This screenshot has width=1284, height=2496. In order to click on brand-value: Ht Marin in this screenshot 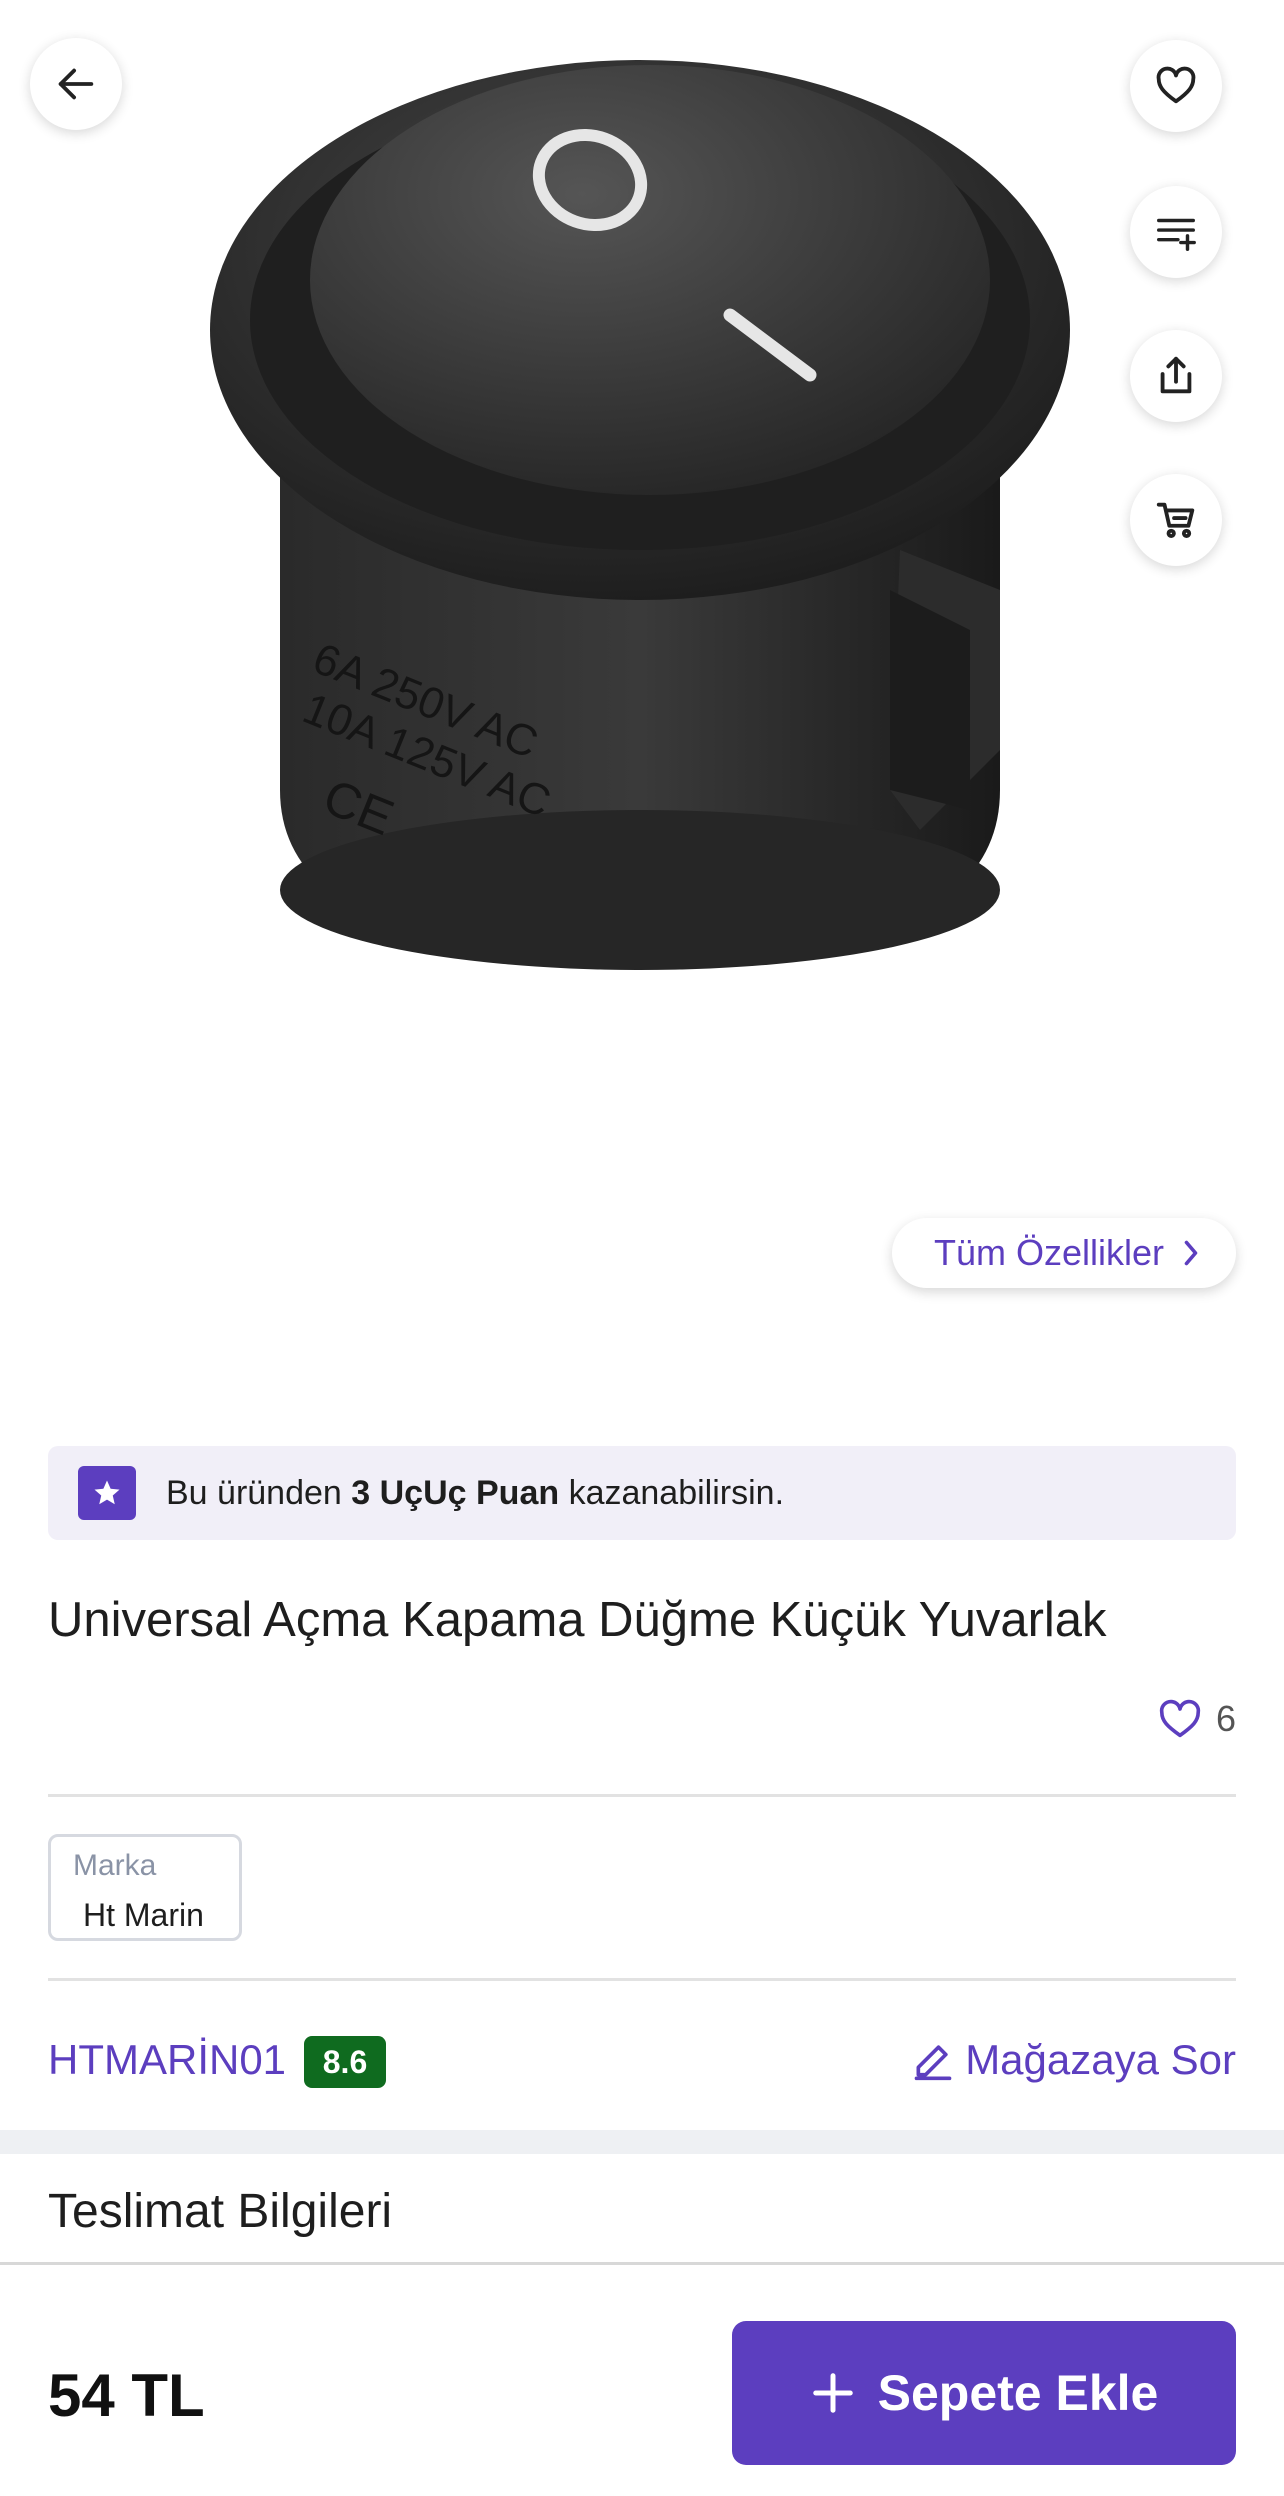, I will do `click(143, 1915)`.